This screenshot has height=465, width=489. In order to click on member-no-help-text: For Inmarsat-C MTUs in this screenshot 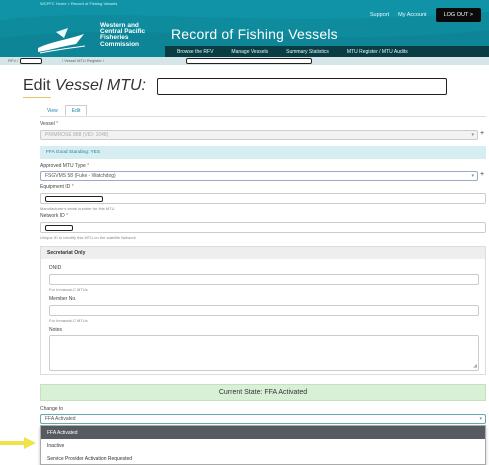, I will do `click(68, 320)`.